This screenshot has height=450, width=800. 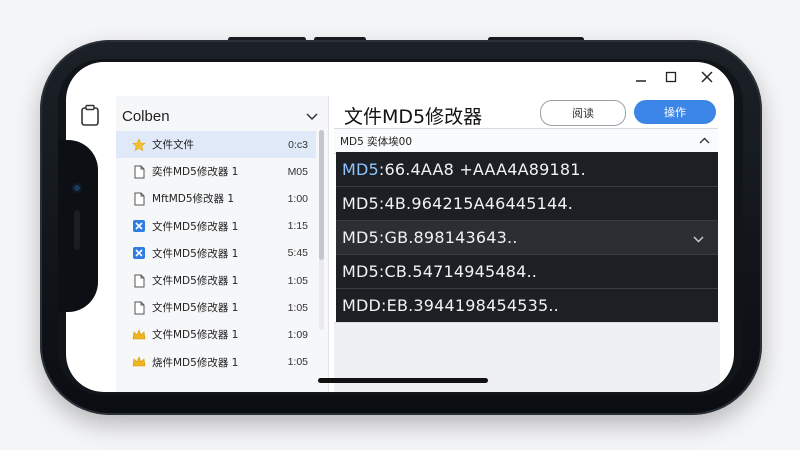 What do you see at coordinates (458, 271) in the screenshot?
I see `hash-value: :CB.54714945484..` at bounding box center [458, 271].